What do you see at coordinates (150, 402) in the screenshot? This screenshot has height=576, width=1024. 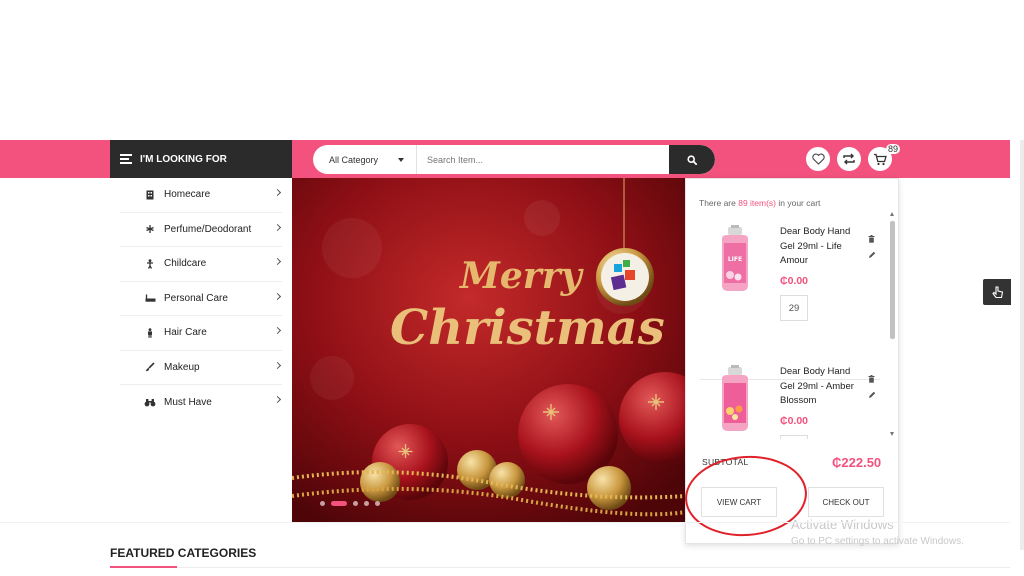 I see `binoculars-icon` at bounding box center [150, 402].